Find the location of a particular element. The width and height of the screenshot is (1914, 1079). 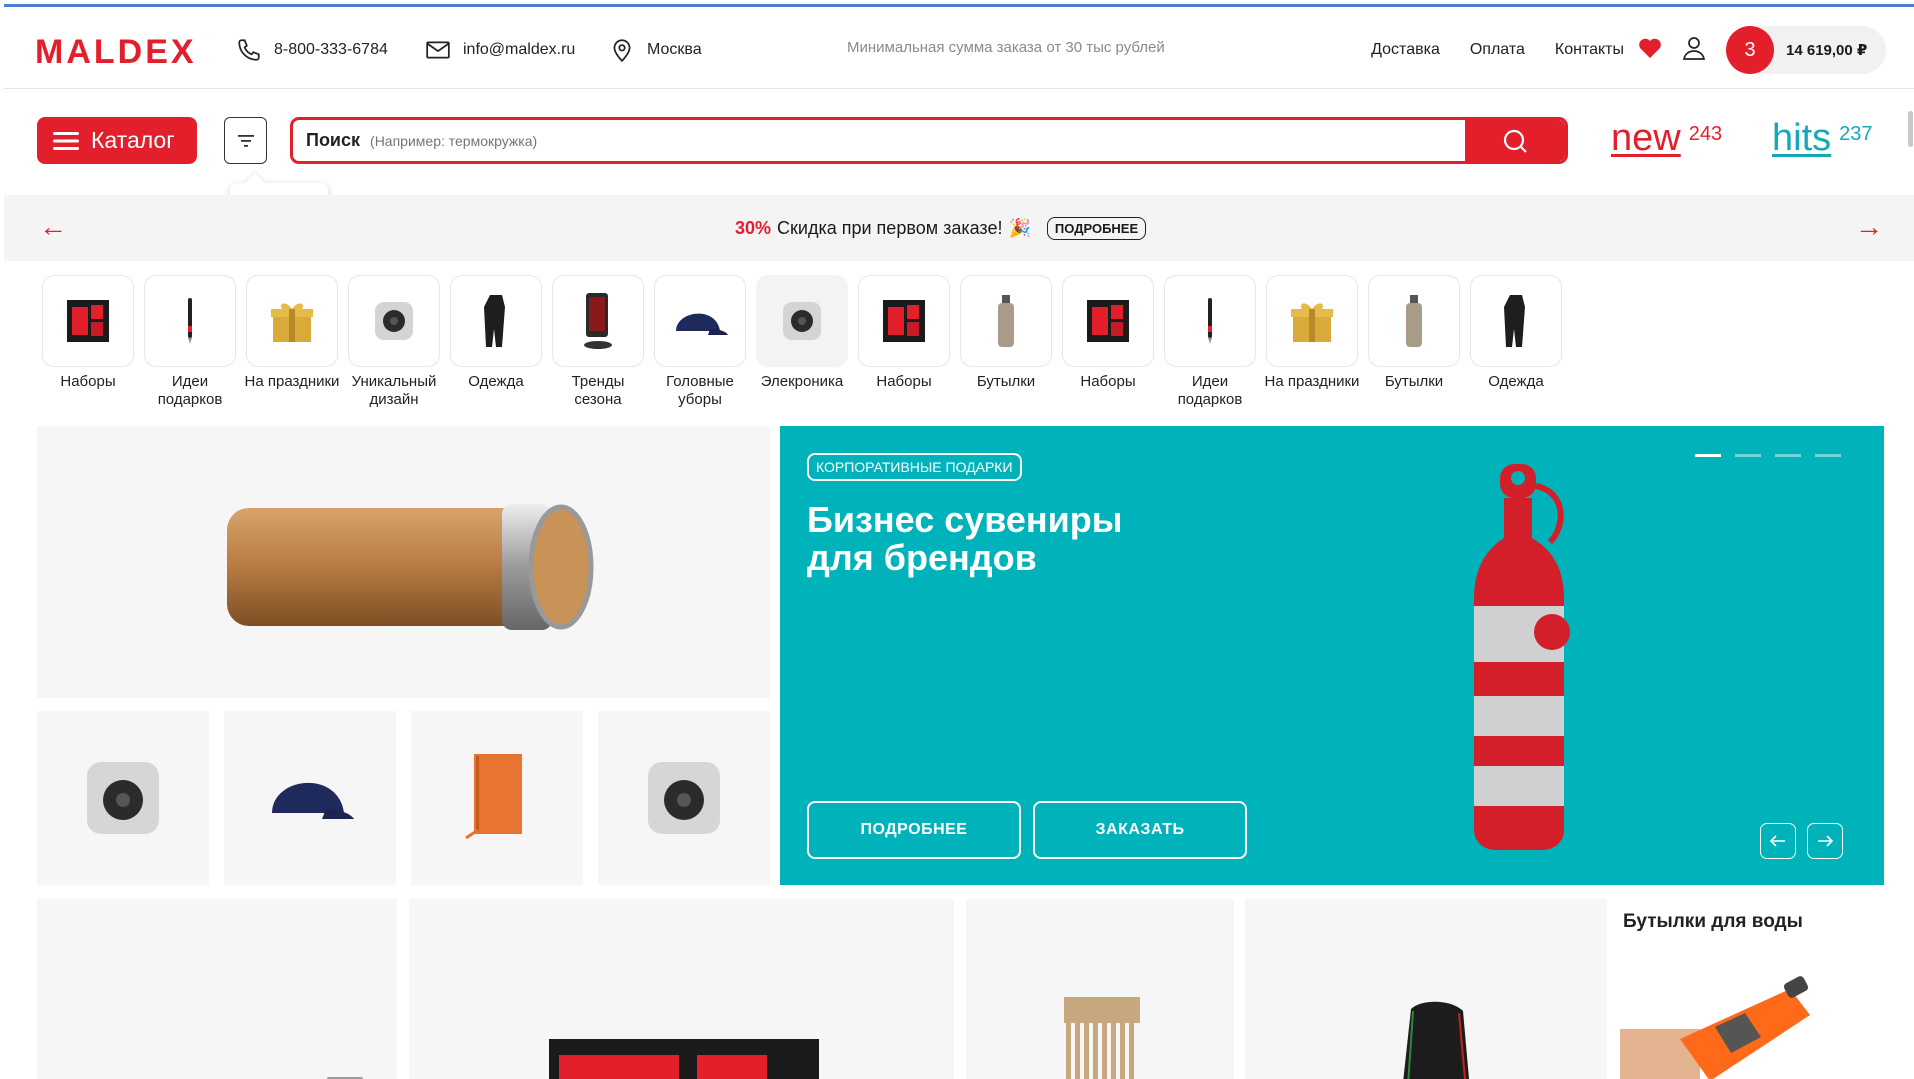

filter-icon is located at coordinates (245, 140).